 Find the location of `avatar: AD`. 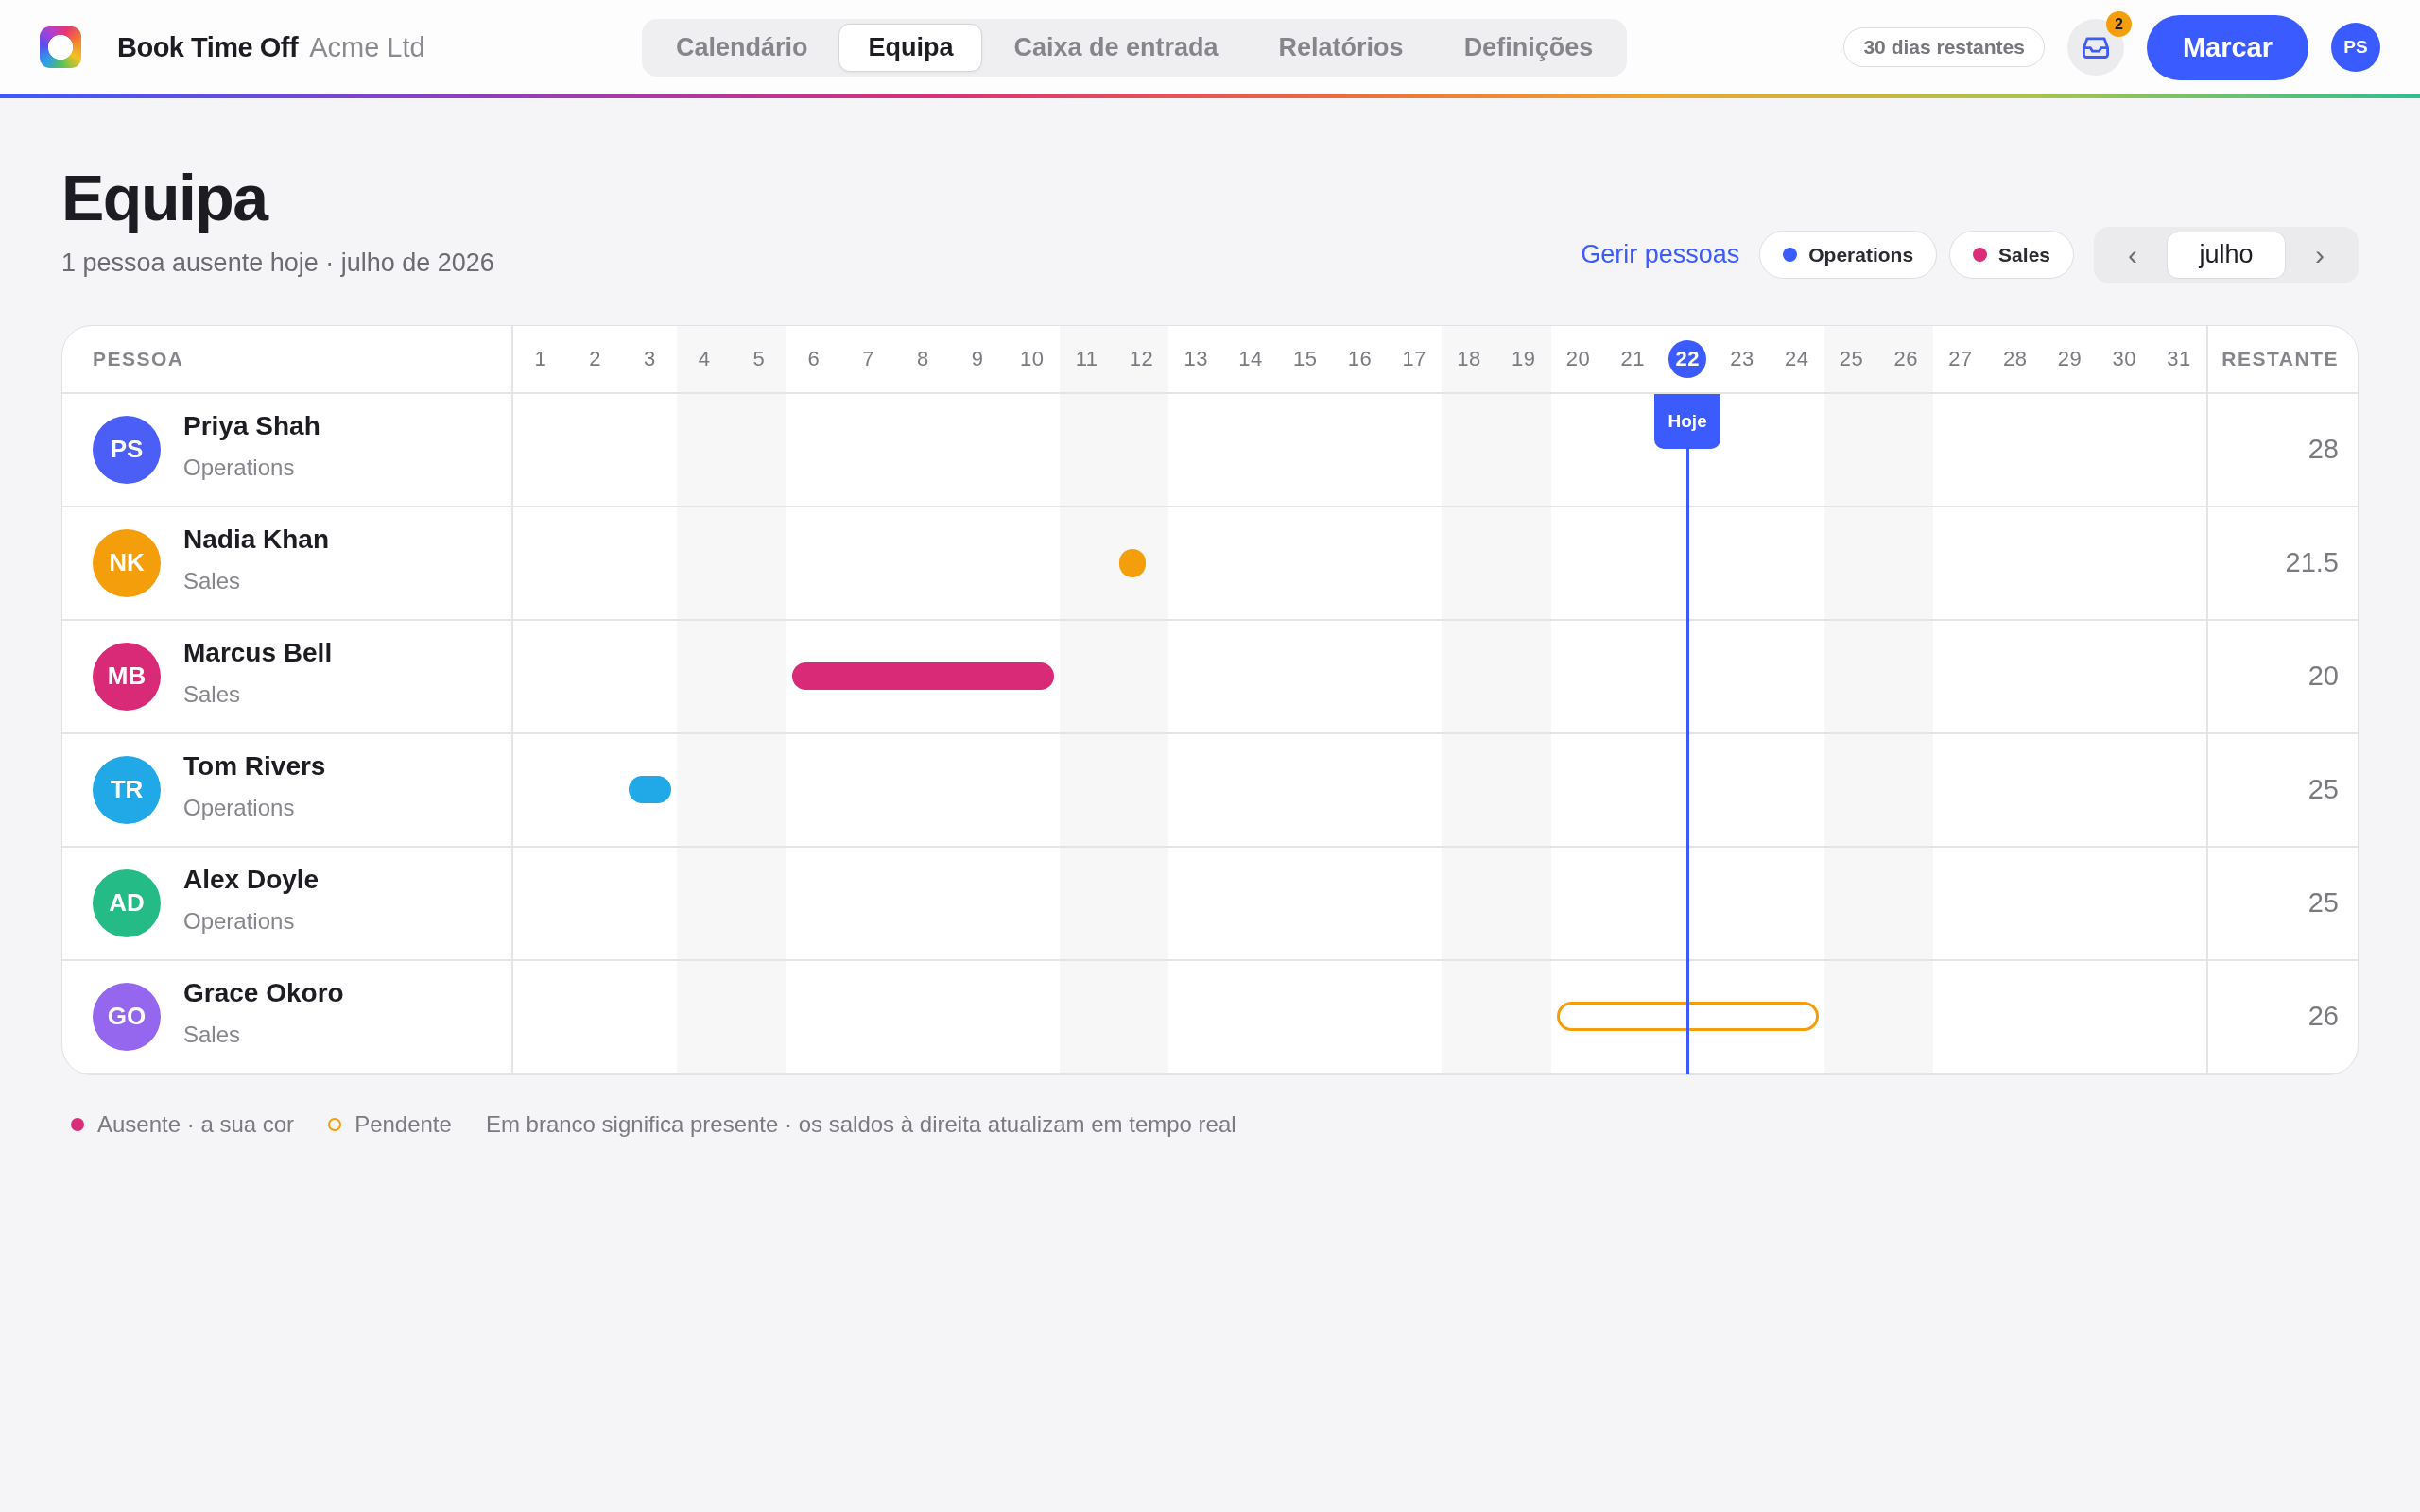

avatar: AD is located at coordinates (127, 902).